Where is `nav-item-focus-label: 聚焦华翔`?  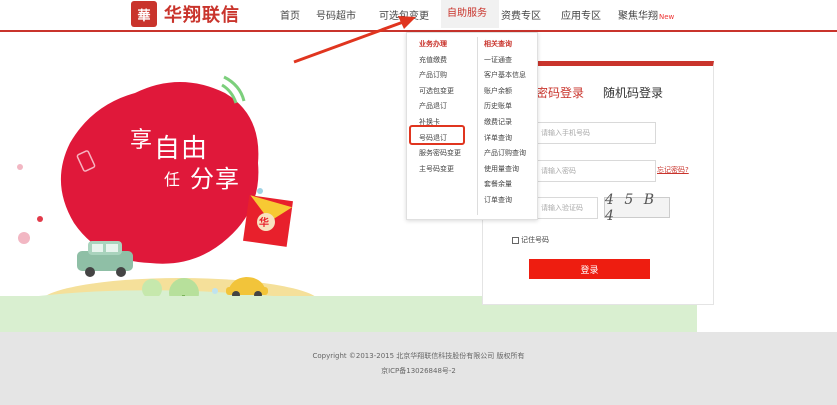
nav-item-focus-label: 聚焦华翔 is located at coordinates (638, 16).